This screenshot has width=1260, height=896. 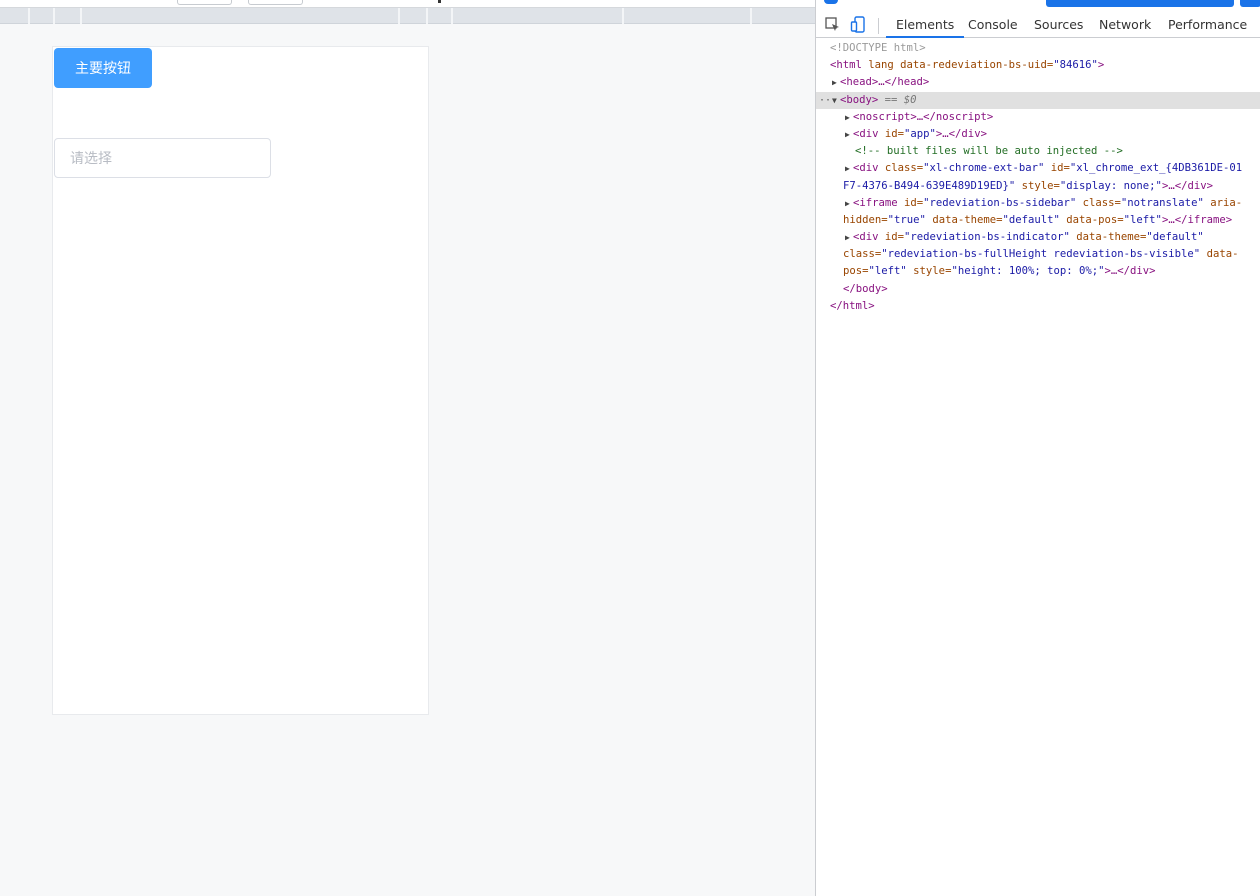 I want to click on attr-name: pos=, so click(x=856, y=271).